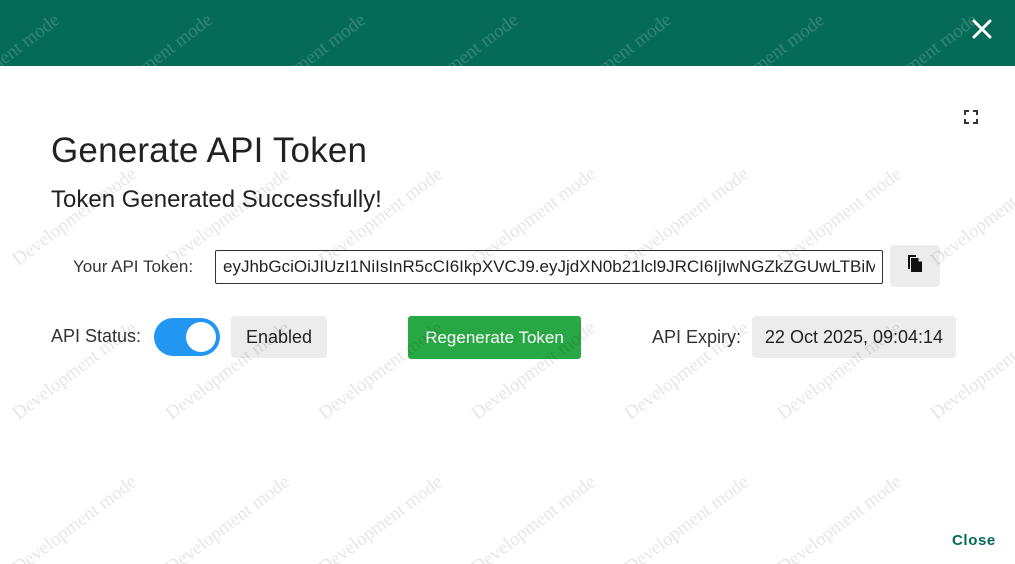  What do you see at coordinates (201, 337) in the screenshot?
I see `toggle-knob` at bounding box center [201, 337].